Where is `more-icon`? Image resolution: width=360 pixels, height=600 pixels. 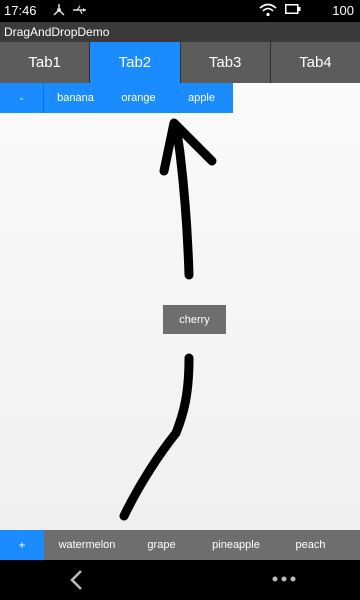 more-icon is located at coordinates (284, 581).